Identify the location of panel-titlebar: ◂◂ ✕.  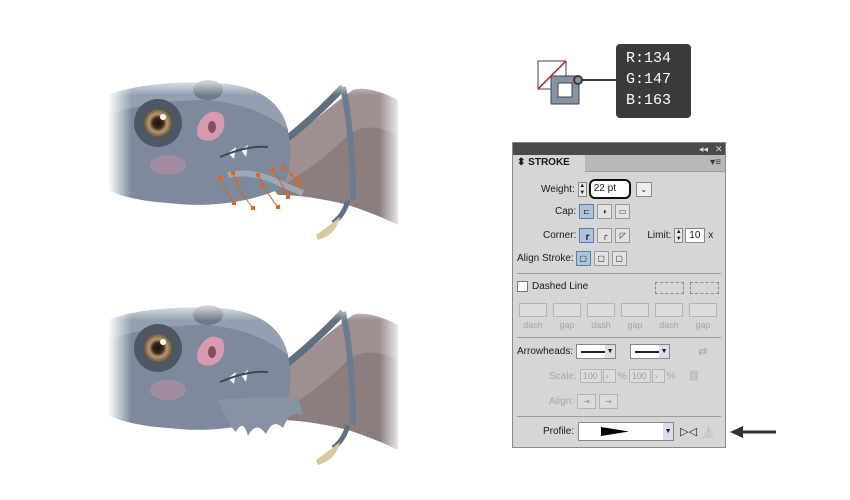
(619, 149).